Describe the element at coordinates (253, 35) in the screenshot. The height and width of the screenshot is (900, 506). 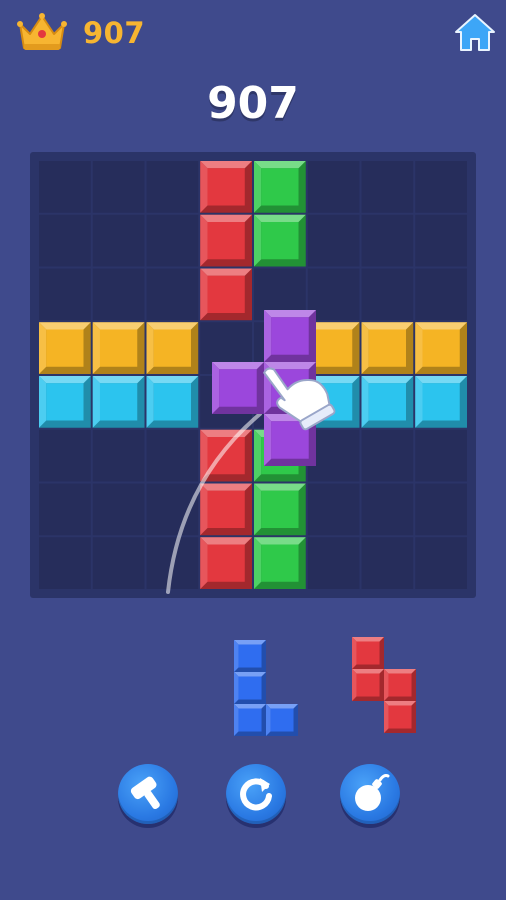
I see `top-bar: 907` at that location.